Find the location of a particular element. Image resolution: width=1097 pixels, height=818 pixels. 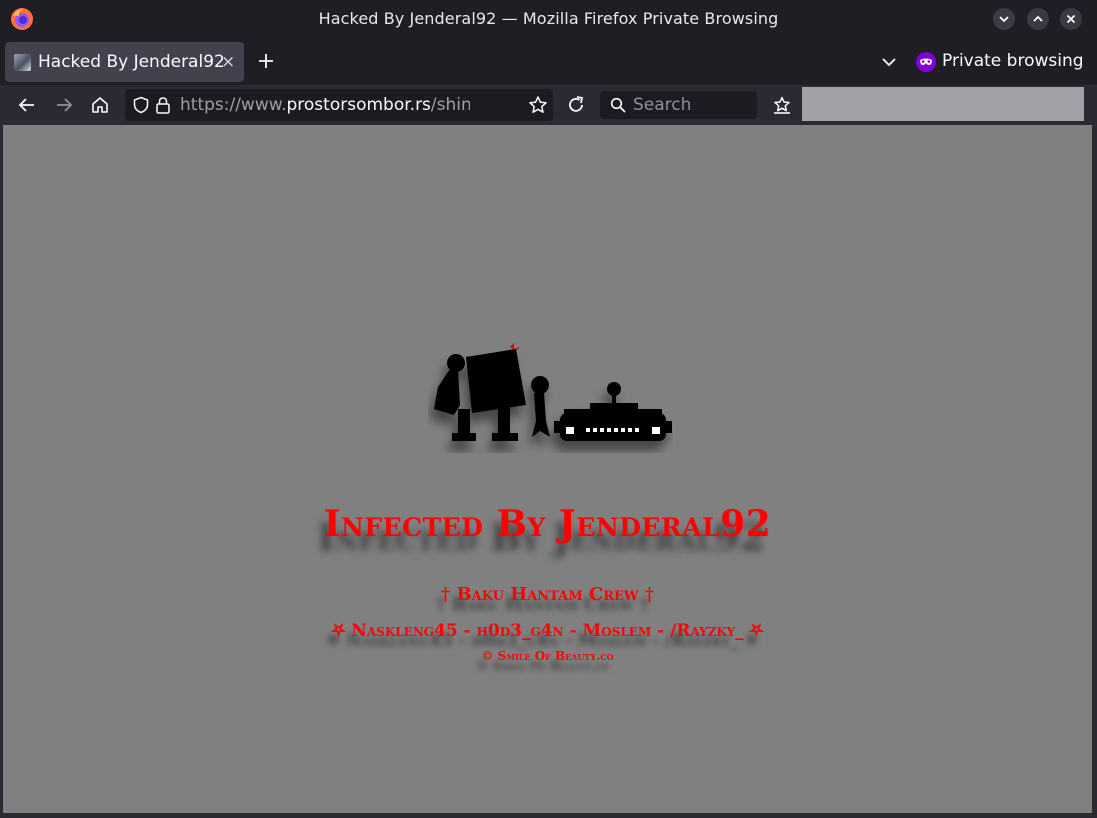

lock-icon is located at coordinates (163, 105).